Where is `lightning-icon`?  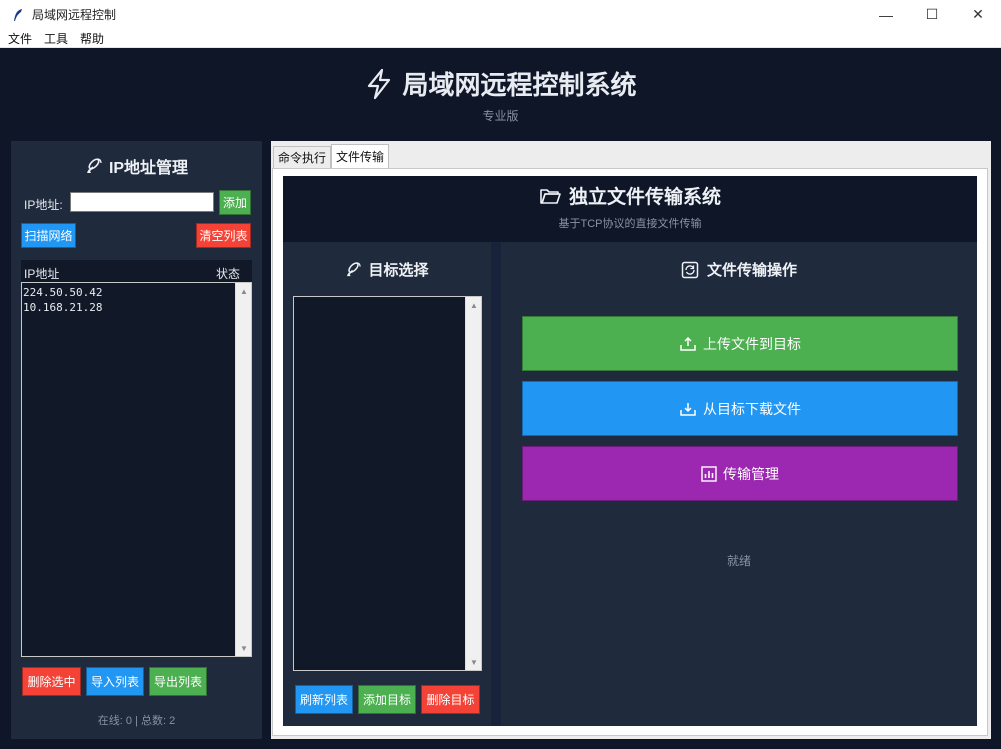
lightning-icon is located at coordinates (379, 83).